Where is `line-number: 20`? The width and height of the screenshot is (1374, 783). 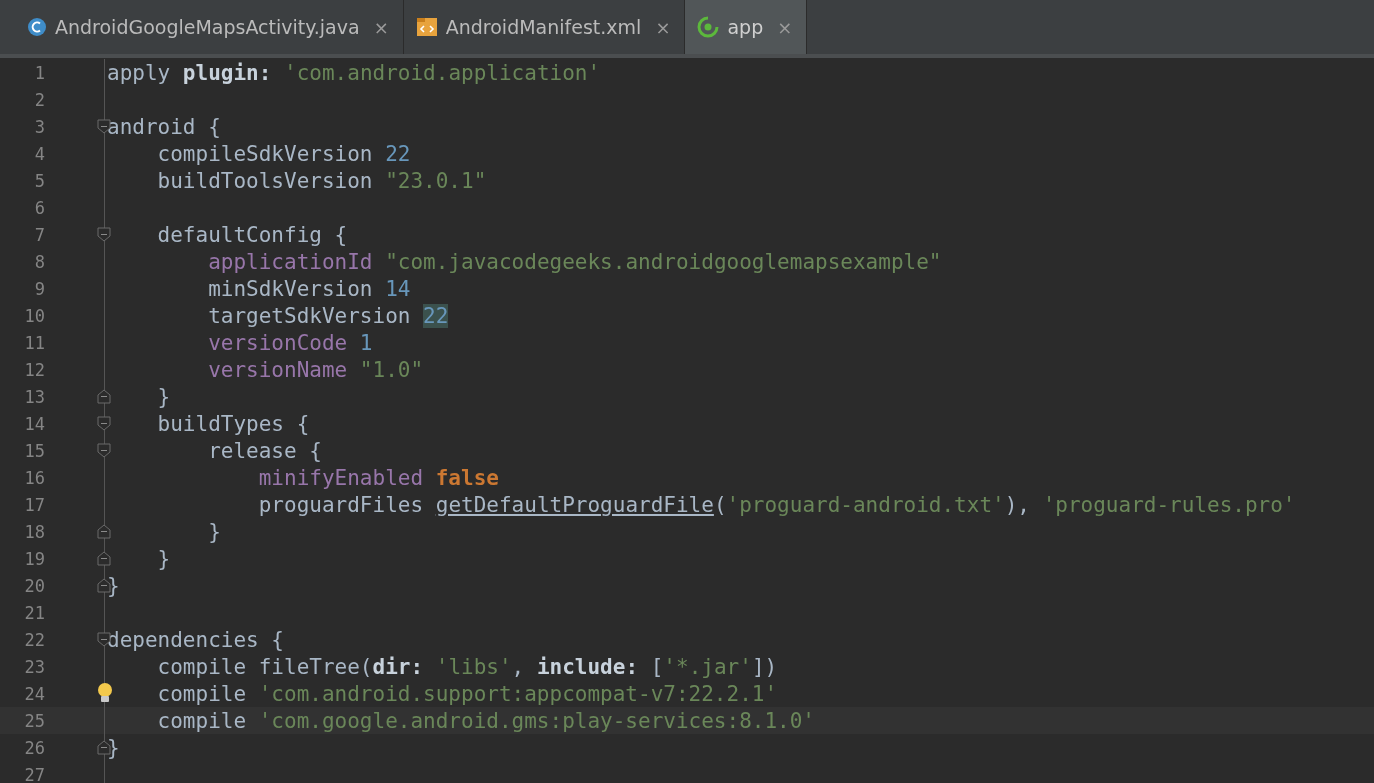
line-number: 20 is located at coordinates (34, 585).